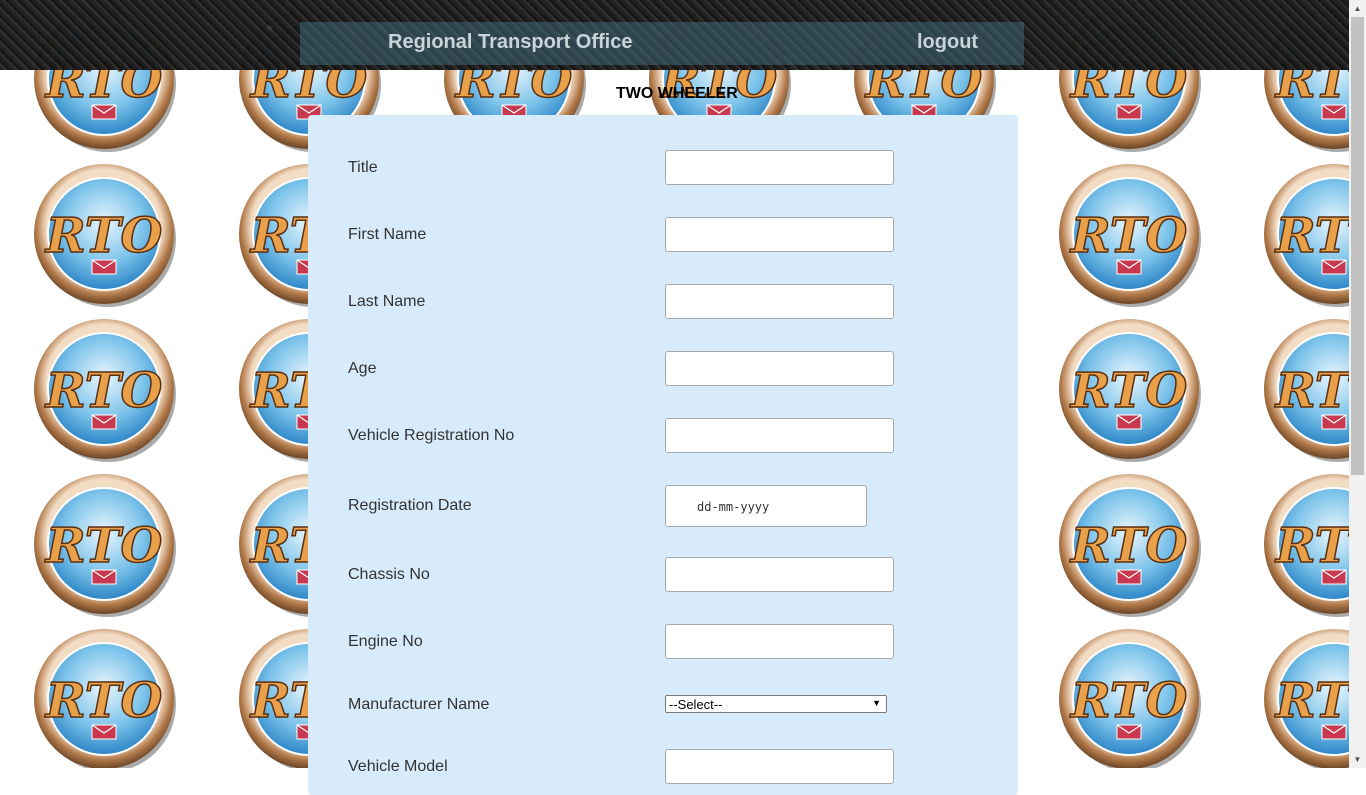  I want to click on scroll-up-arrow-icon: ▲, so click(1357, 8).